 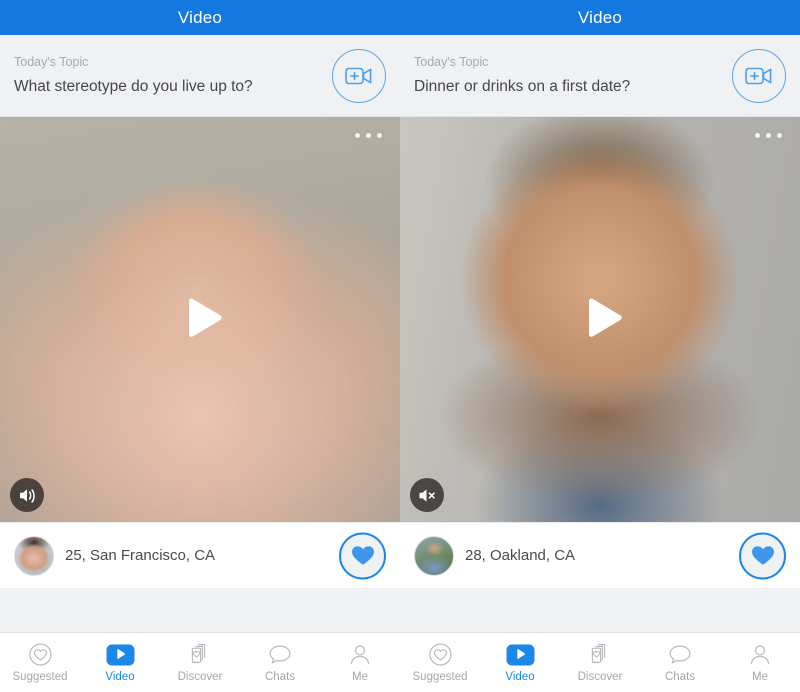 I want to click on profile-info-row-right: 28, Oakland, CA, so click(x=600, y=555).